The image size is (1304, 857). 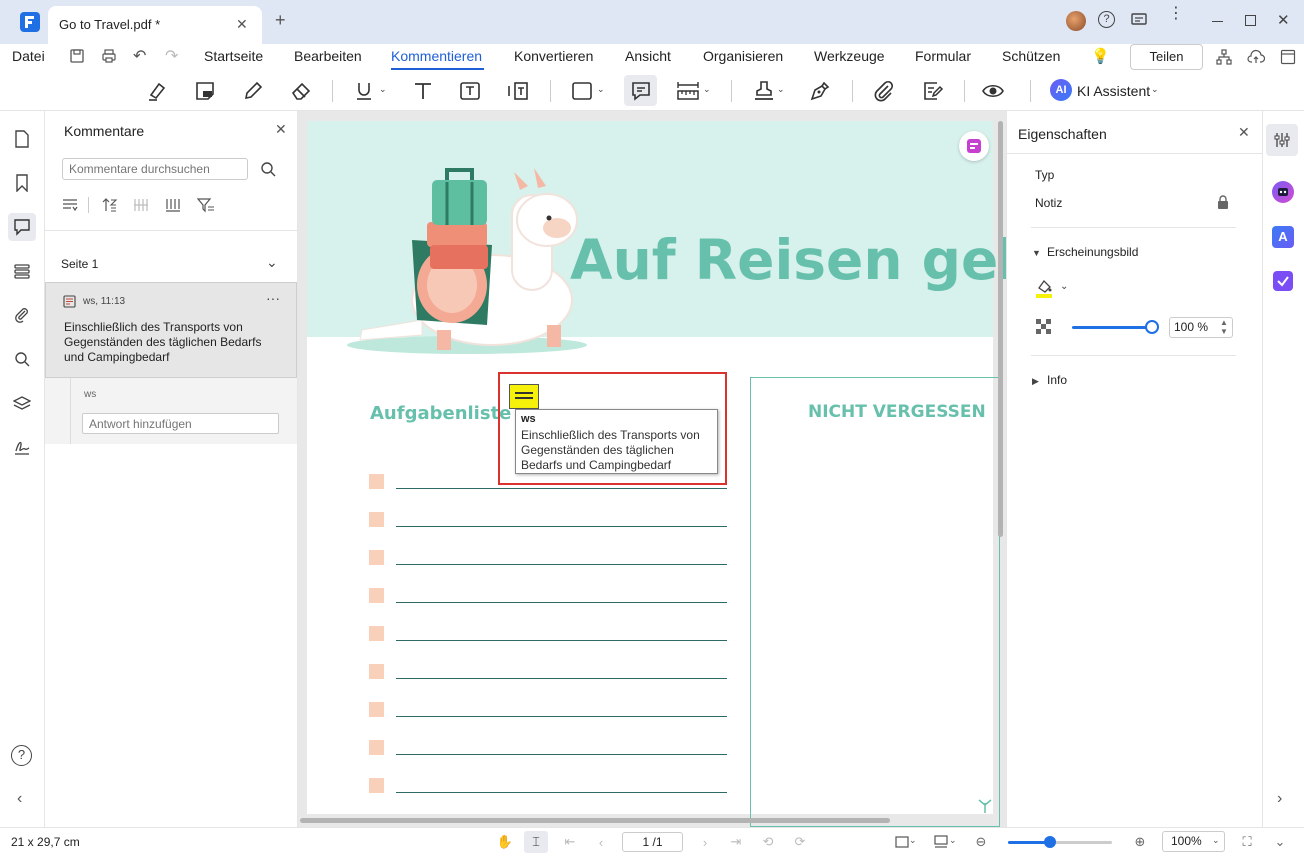 I want to click on attachment-panel-icon, so click(x=22, y=315).